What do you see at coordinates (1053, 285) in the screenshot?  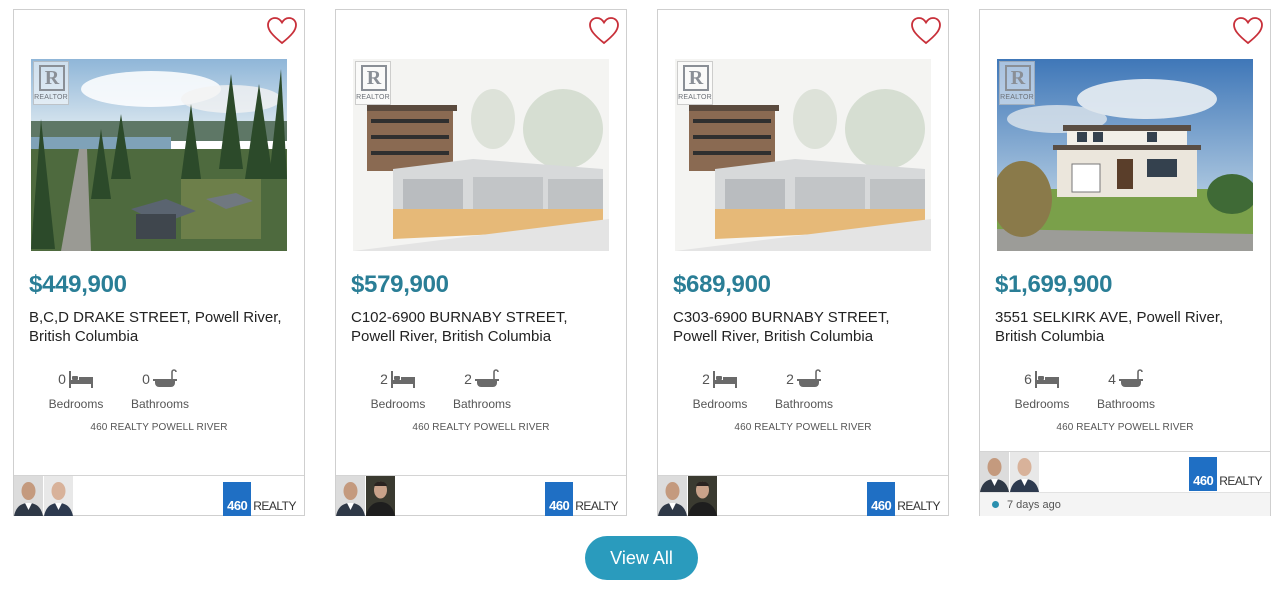 I see `listing-price: $1,699,900` at bounding box center [1053, 285].